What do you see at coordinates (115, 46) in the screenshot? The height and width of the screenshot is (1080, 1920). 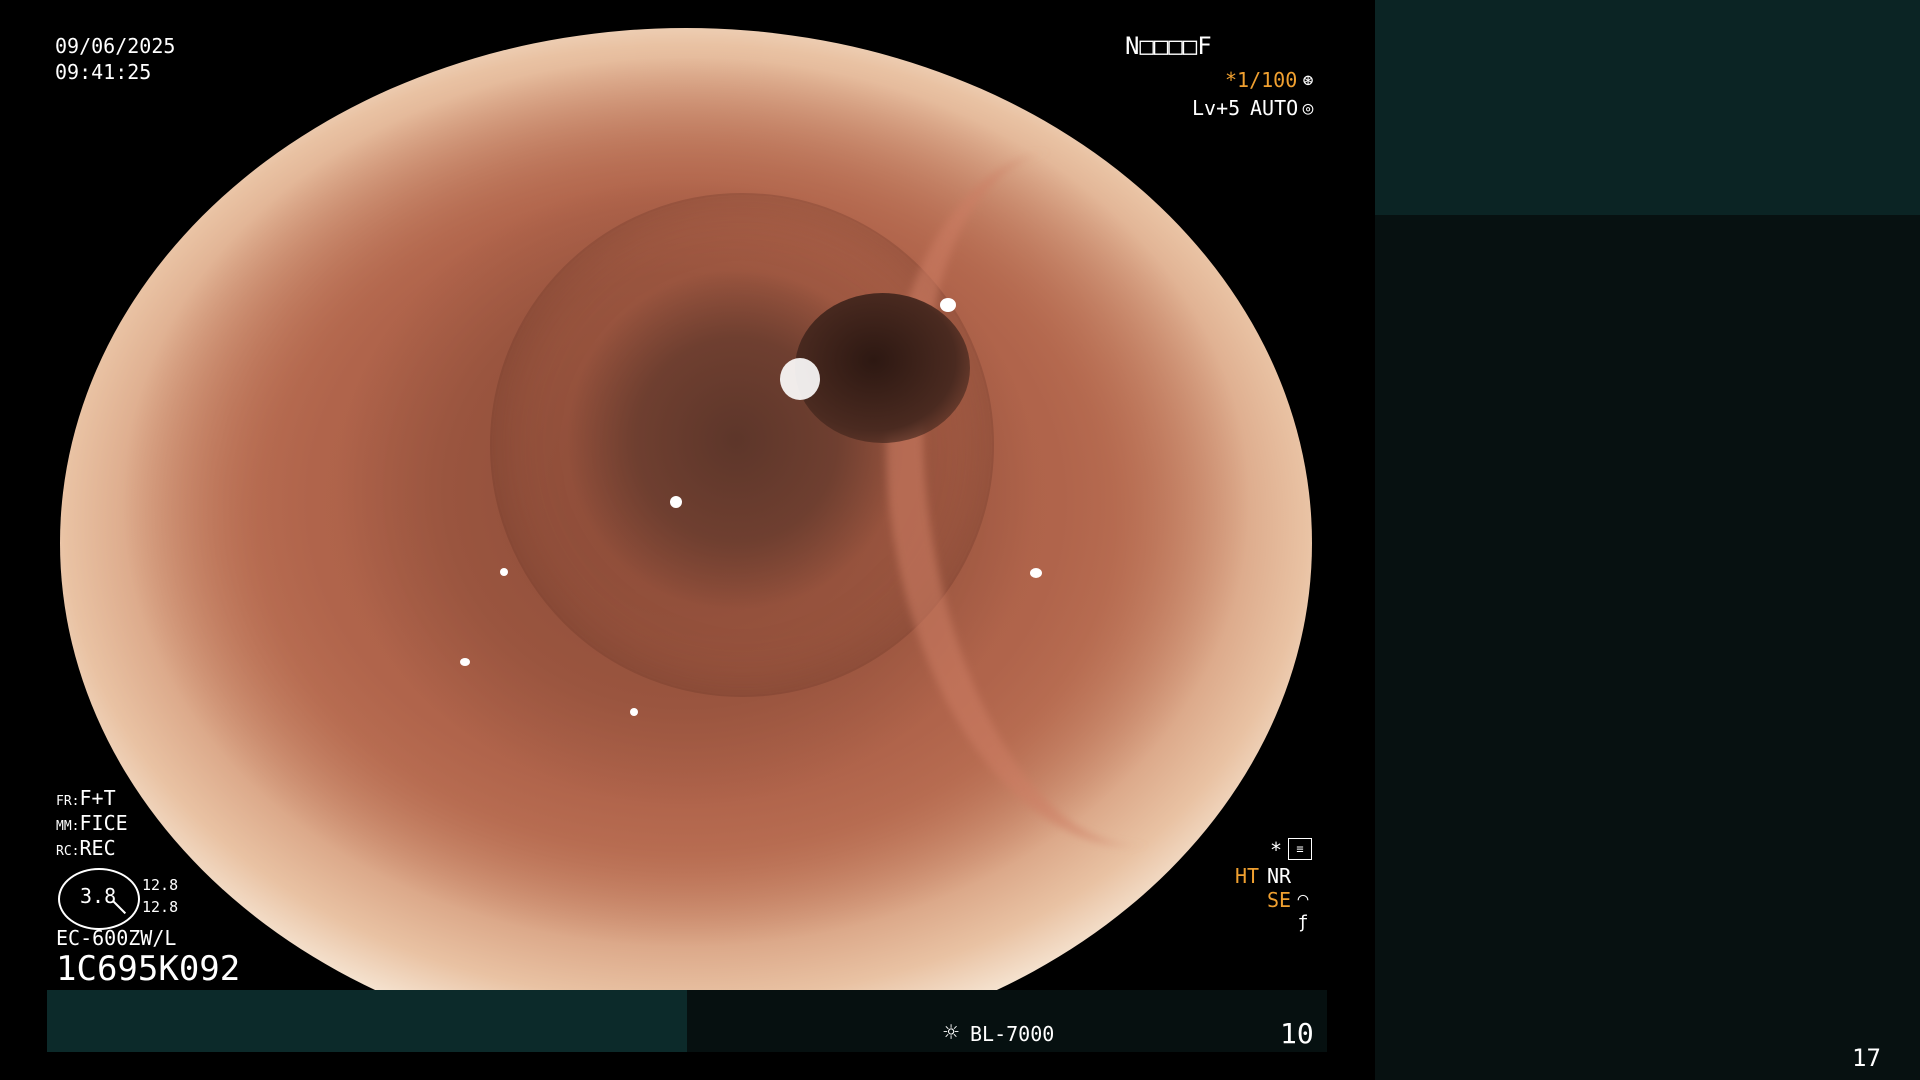 I see `date-text: 09/06/2025` at bounding box center [115, 46].